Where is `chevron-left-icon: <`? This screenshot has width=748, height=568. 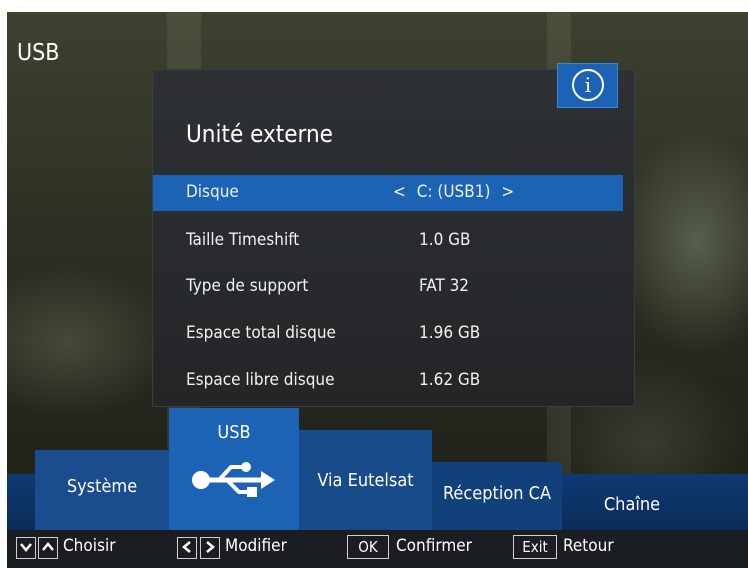 chevron-left-icon: < is located at coordinates (399, 192).